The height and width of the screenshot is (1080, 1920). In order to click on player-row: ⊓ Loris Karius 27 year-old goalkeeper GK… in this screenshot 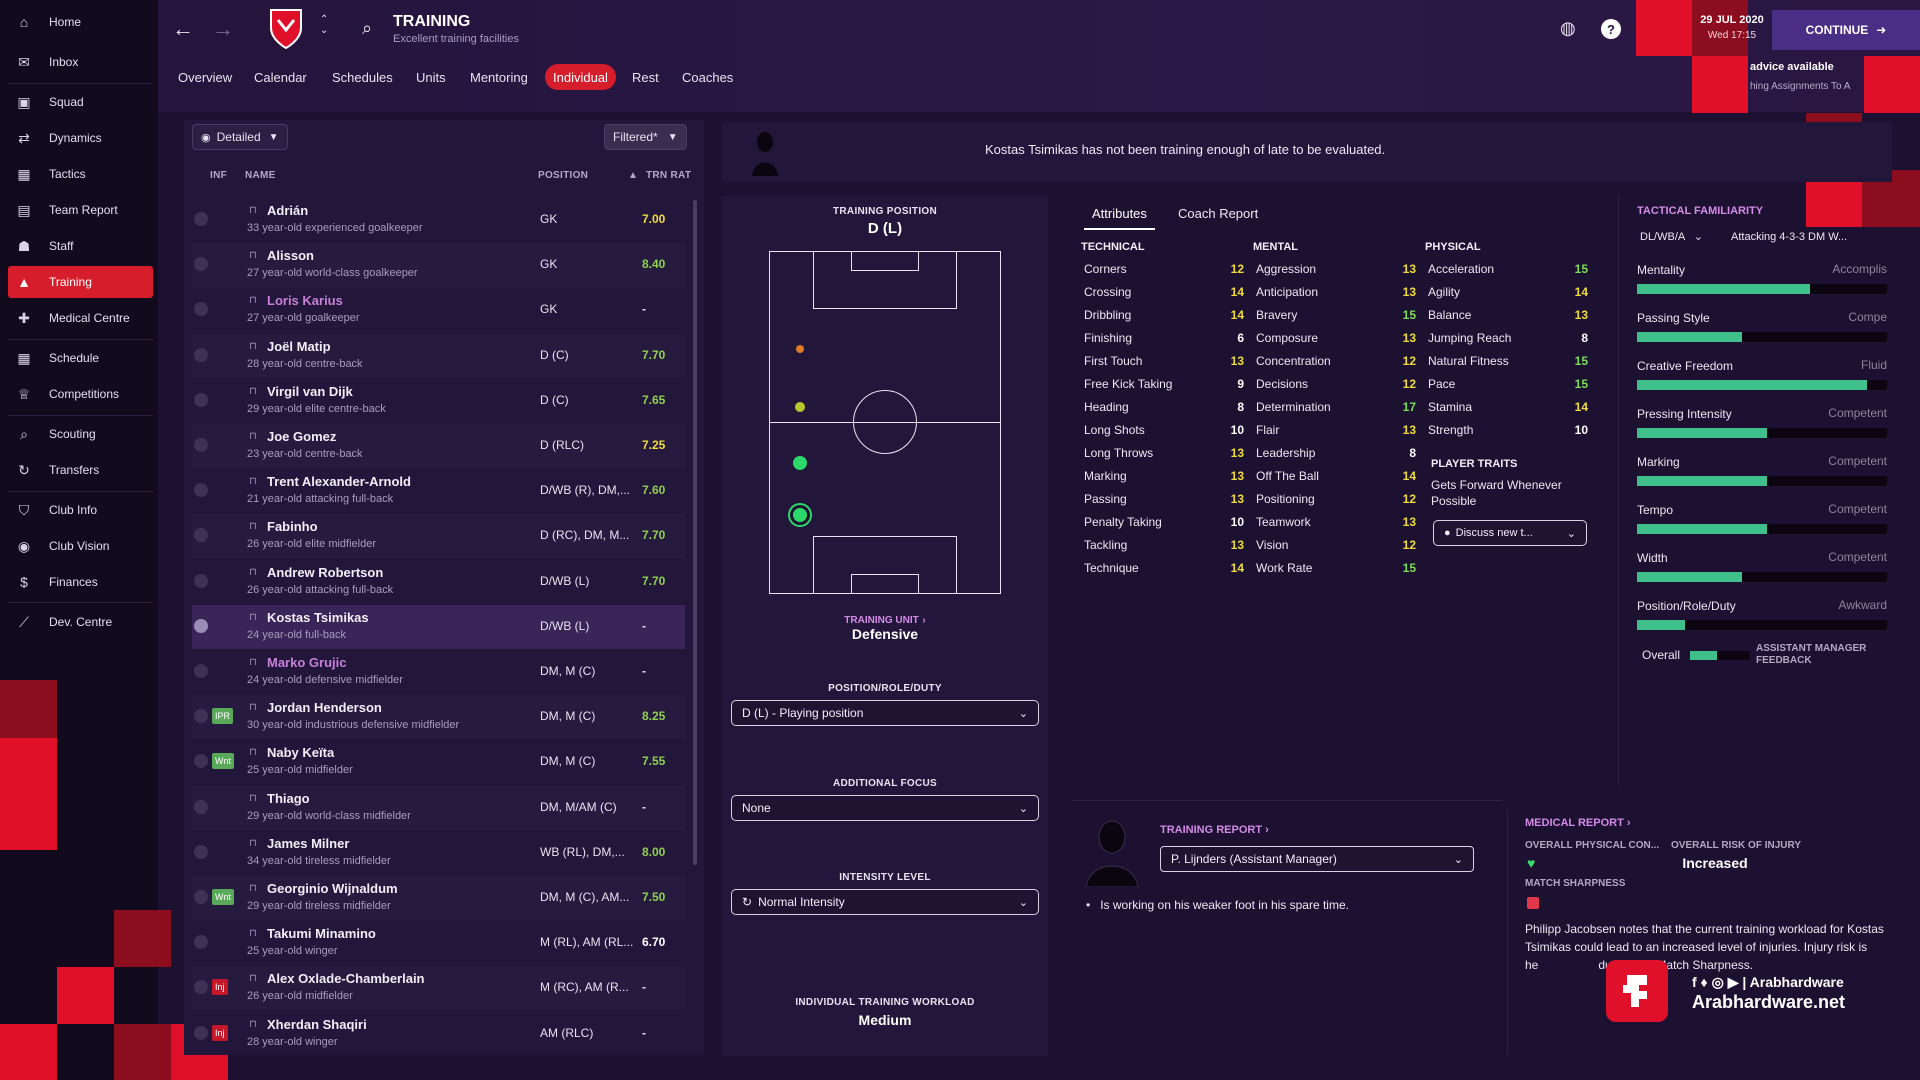, I will do `click(438, 310)`.